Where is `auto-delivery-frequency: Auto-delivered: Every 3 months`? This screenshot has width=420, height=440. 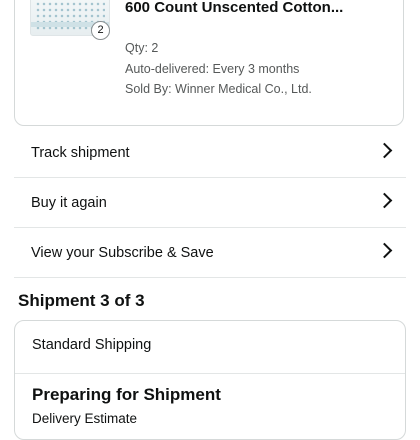
auto-delivery-frequency: Auto-delivered: Every 3 months is located at coordinates (212, 69).